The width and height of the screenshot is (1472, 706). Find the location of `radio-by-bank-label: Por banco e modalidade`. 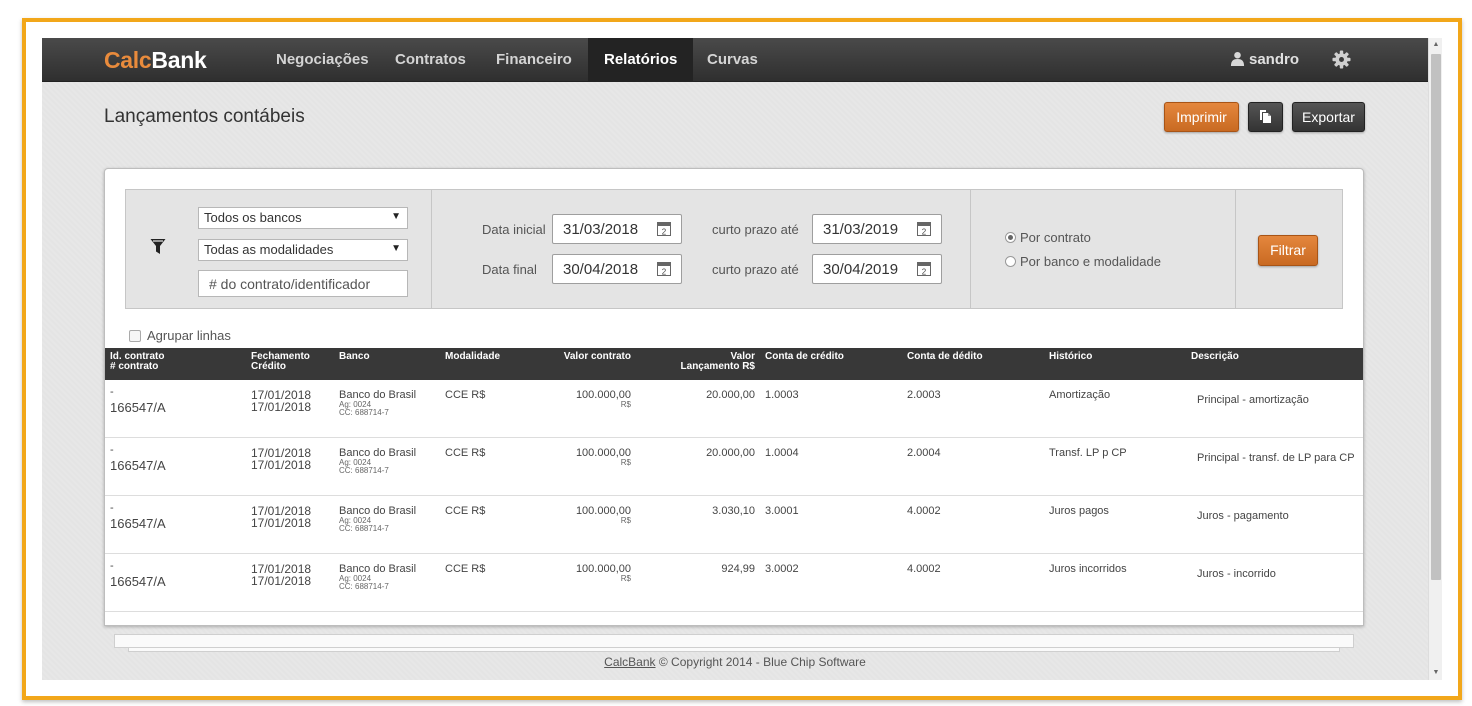

radio-by-bank-label: Por banco e modalidade is located at coordinates (1090, 261).